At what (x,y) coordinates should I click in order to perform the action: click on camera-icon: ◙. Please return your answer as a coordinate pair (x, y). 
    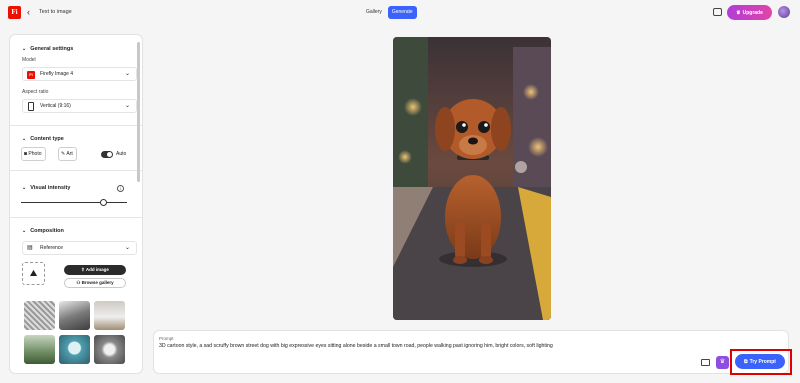
    Looking at the image, I should click on (26, 154).